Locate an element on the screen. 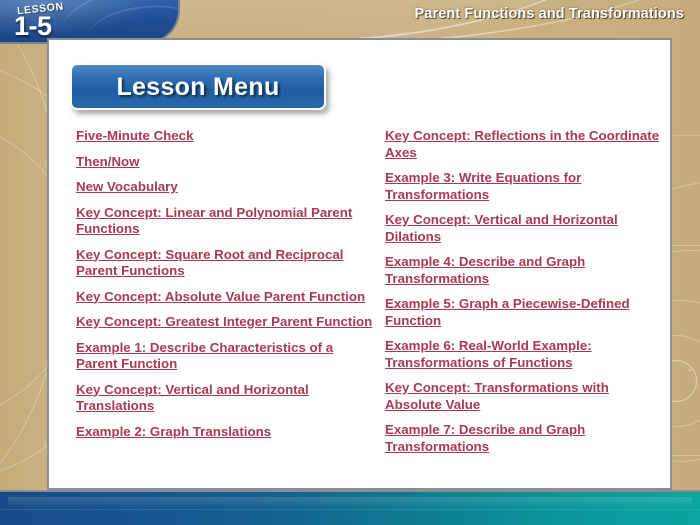  menu-item-five-minute-check: Five-Minute Check is located at coordinates (226, 136).